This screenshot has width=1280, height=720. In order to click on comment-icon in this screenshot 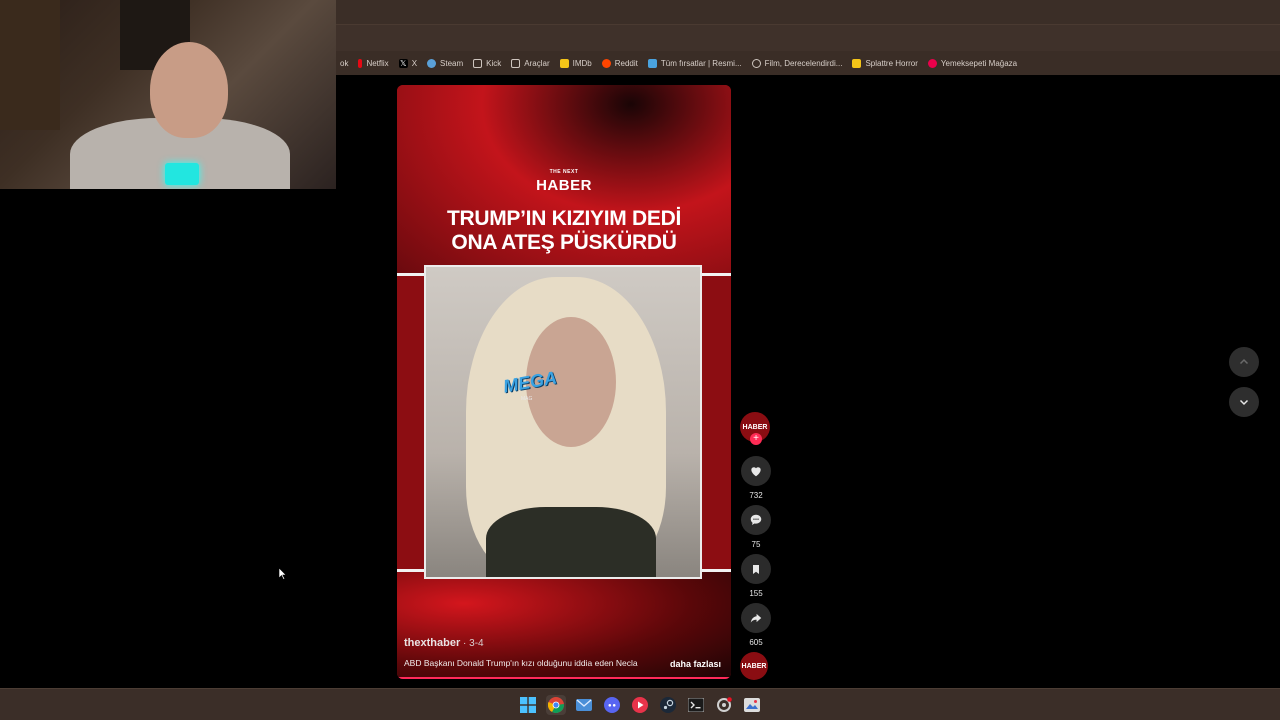, I will do `click(756, 519)`.